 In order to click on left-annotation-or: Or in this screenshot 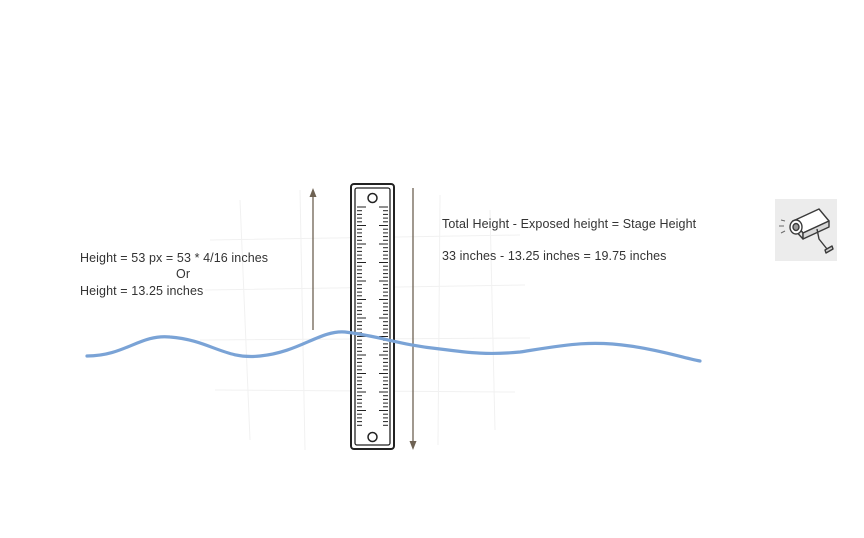, I will do `click(183, 274)`.